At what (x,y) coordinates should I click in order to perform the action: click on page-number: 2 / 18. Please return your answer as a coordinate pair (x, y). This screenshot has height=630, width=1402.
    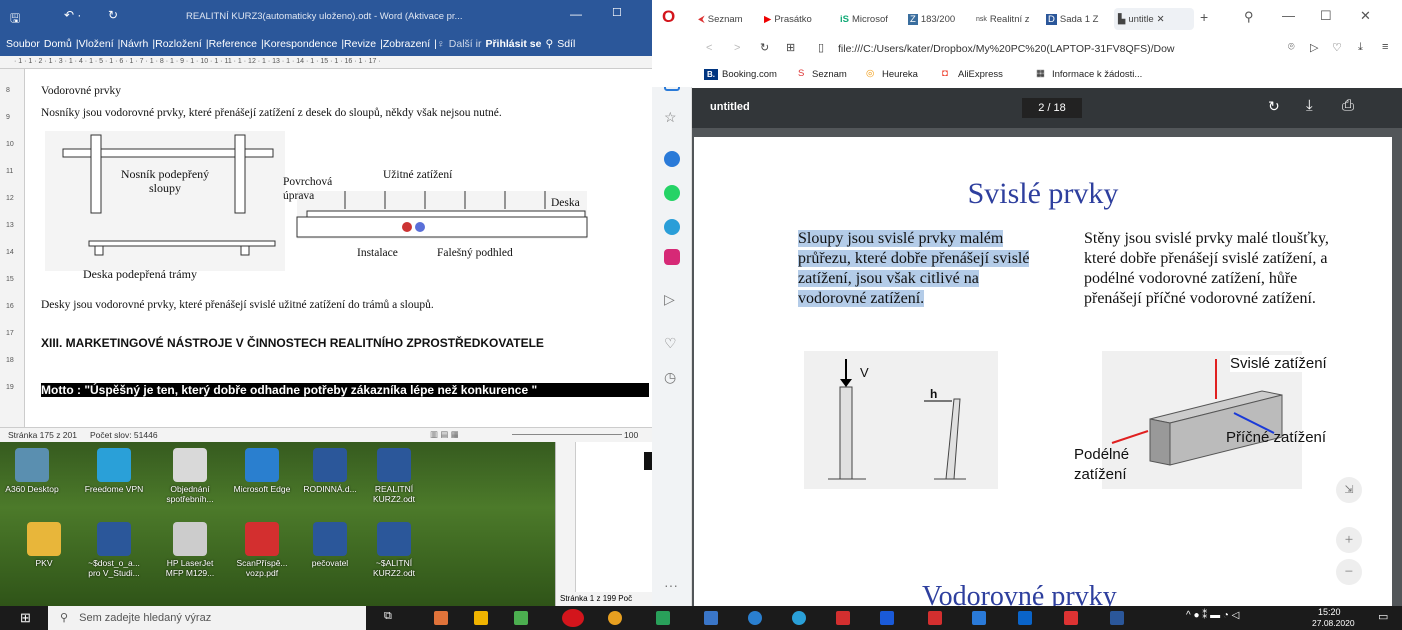
    Looking at the image, I should click on (1052, 108).